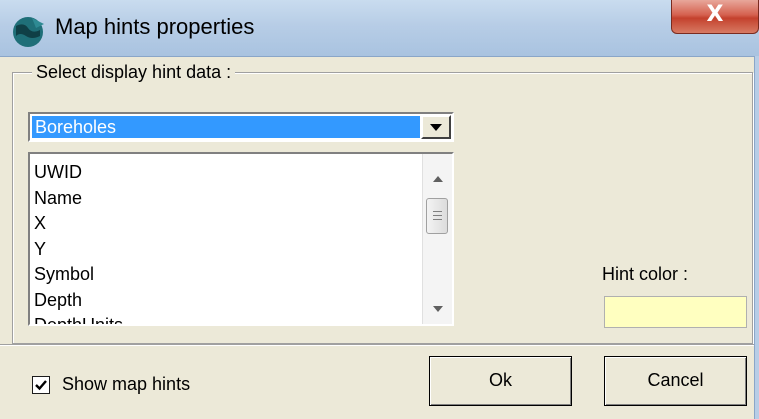 The image size is (759, 419). I want to click on scroll-up-icon, so click(438, 179).